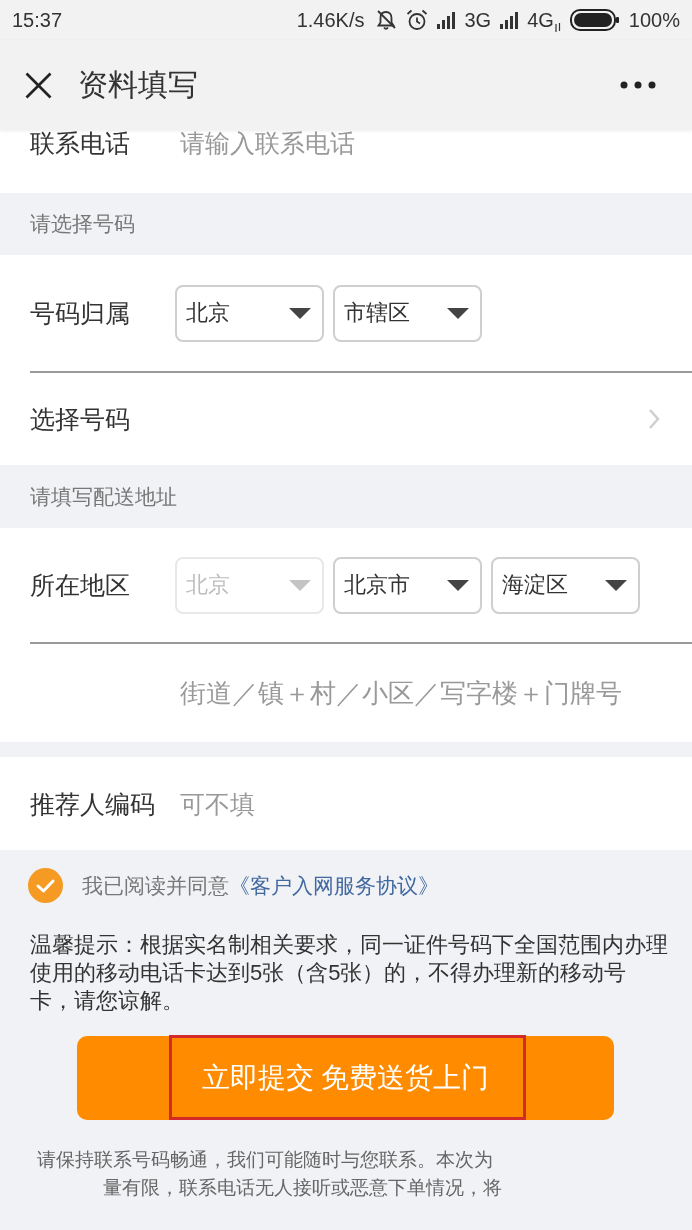  What do you see at coordinates (415, 693) in the screenshot?
I see `address-input: 街道／镇＋村／小区／写字楼＋门牌号` at bounding box center [415, 693].